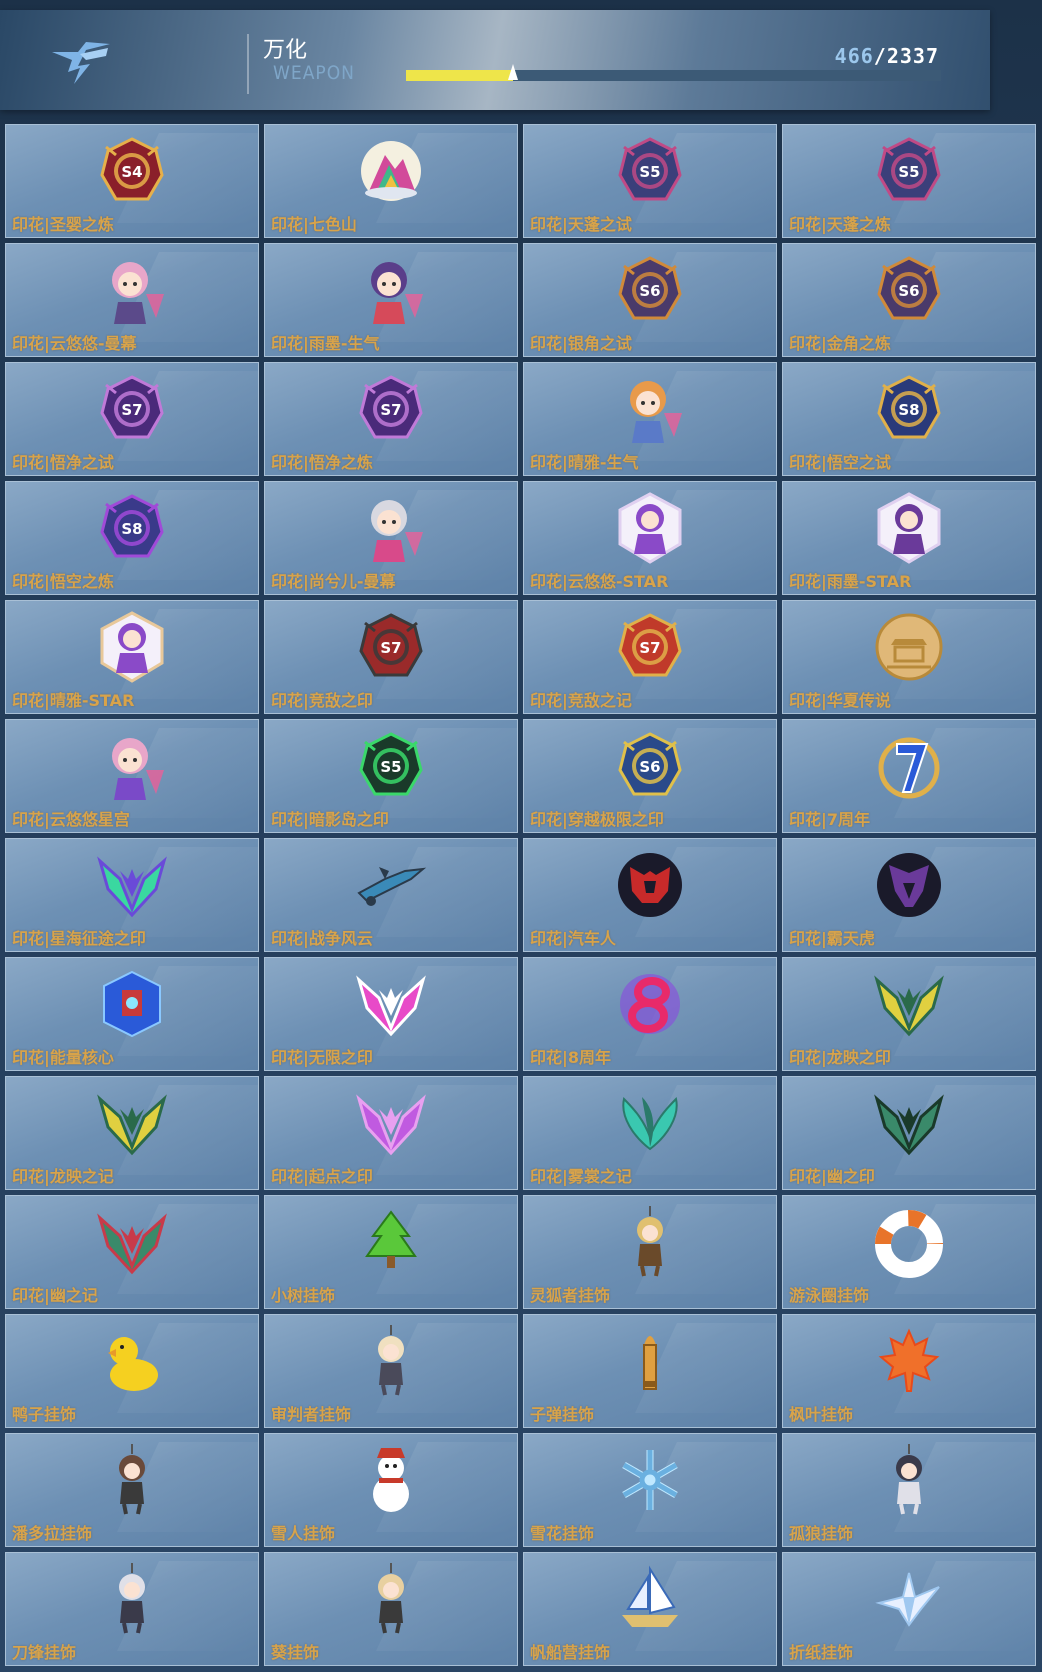 This screenshot has width=1042, height=1672. I want to click on item-card: 印花|龙映之印, so click(909, 1014).